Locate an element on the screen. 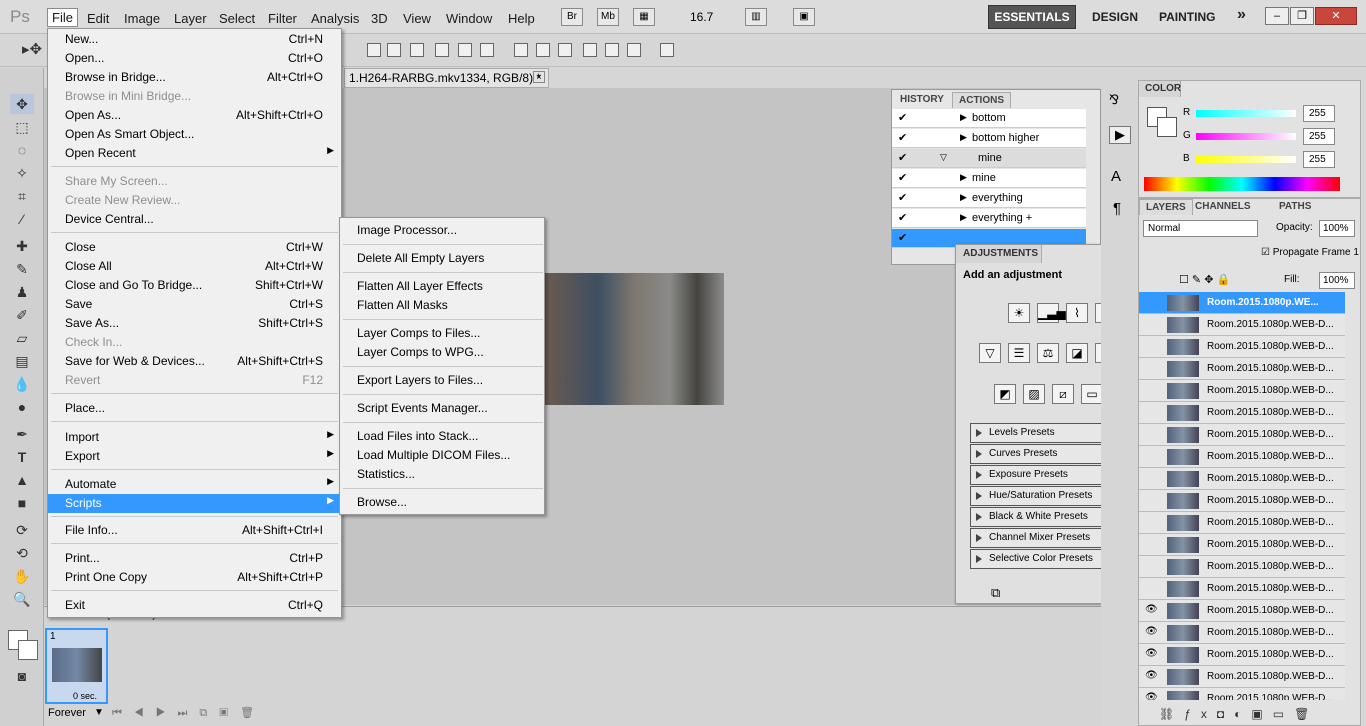 The image size is (1366, 726). layer-actions-bar: ⛓ƒx◘◐▣▭🗑 is located at coordinates (1239, 714).